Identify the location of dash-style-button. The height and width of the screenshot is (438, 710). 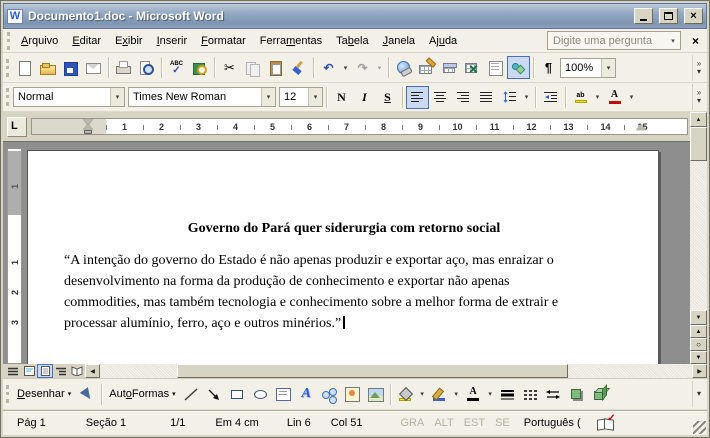
(530, 394).